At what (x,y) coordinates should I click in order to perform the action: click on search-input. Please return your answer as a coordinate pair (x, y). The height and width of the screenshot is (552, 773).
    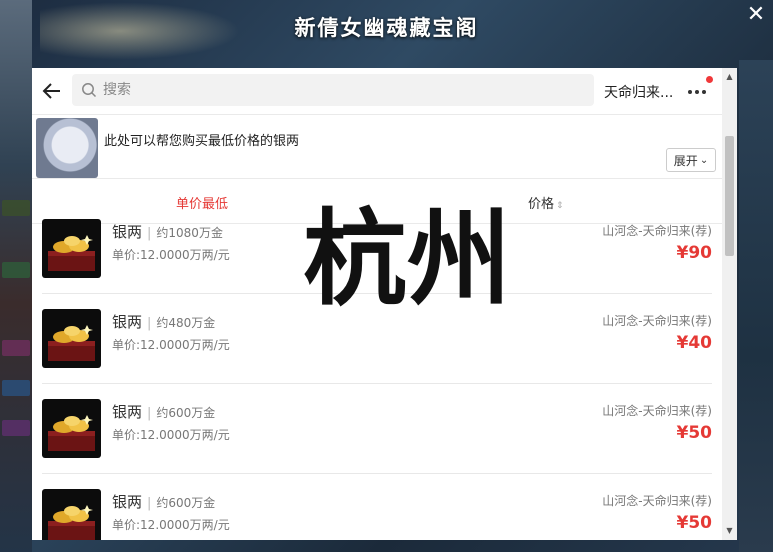
    Looking at the image, I should click on (343, 90).